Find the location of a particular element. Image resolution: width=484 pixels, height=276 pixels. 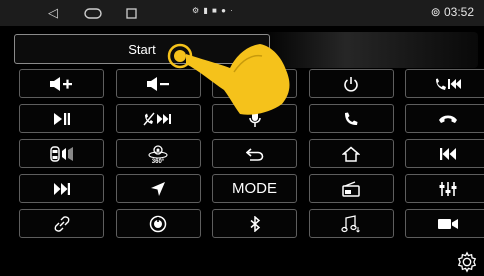

skip-next-icon is located at coordinates (62, 189).